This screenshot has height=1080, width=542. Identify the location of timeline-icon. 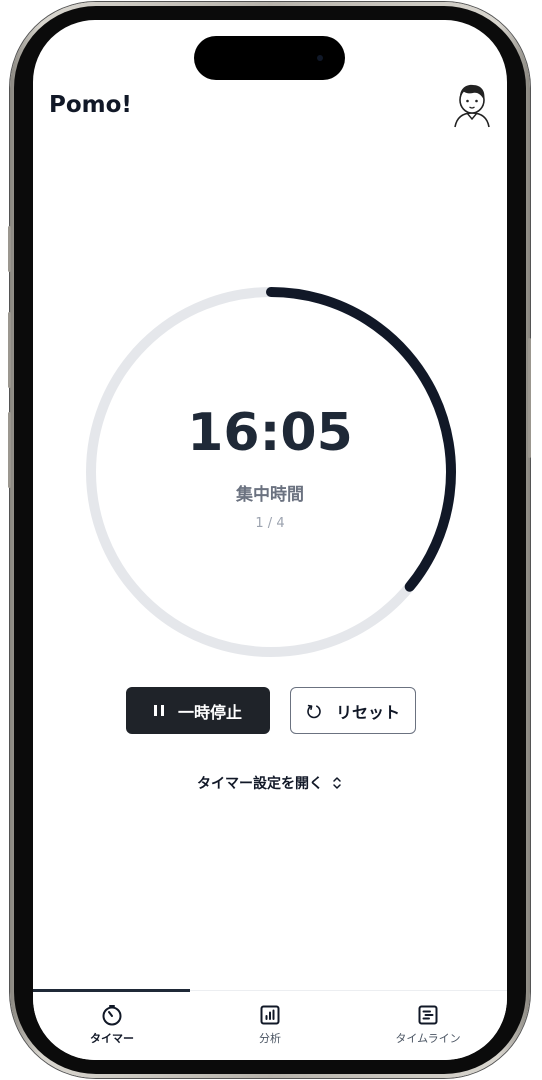
(428, 1015).